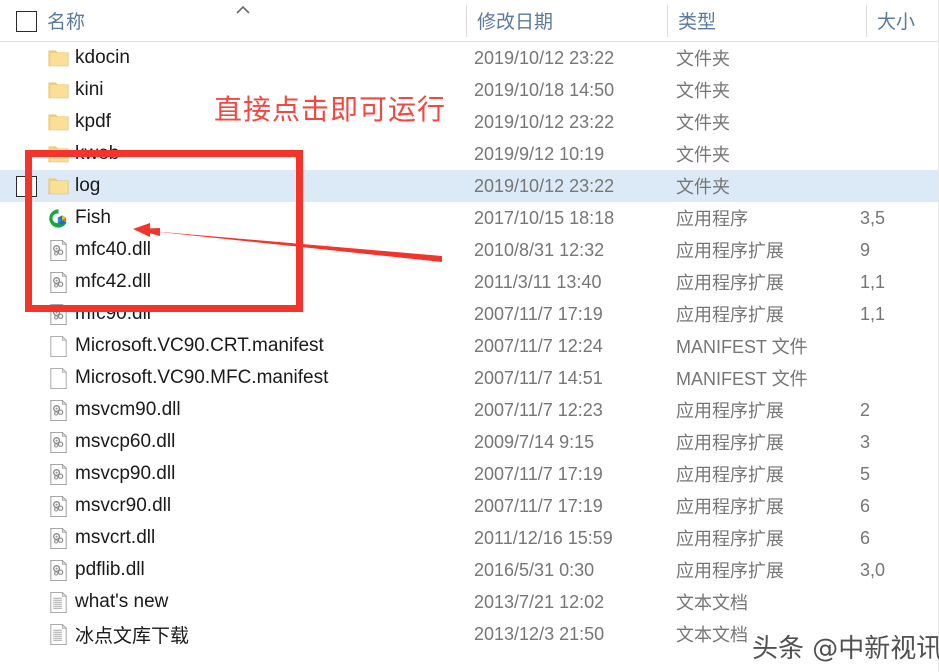 The image size is (939, 672). I want to click on select-all-checkbox, so click(26, 21).